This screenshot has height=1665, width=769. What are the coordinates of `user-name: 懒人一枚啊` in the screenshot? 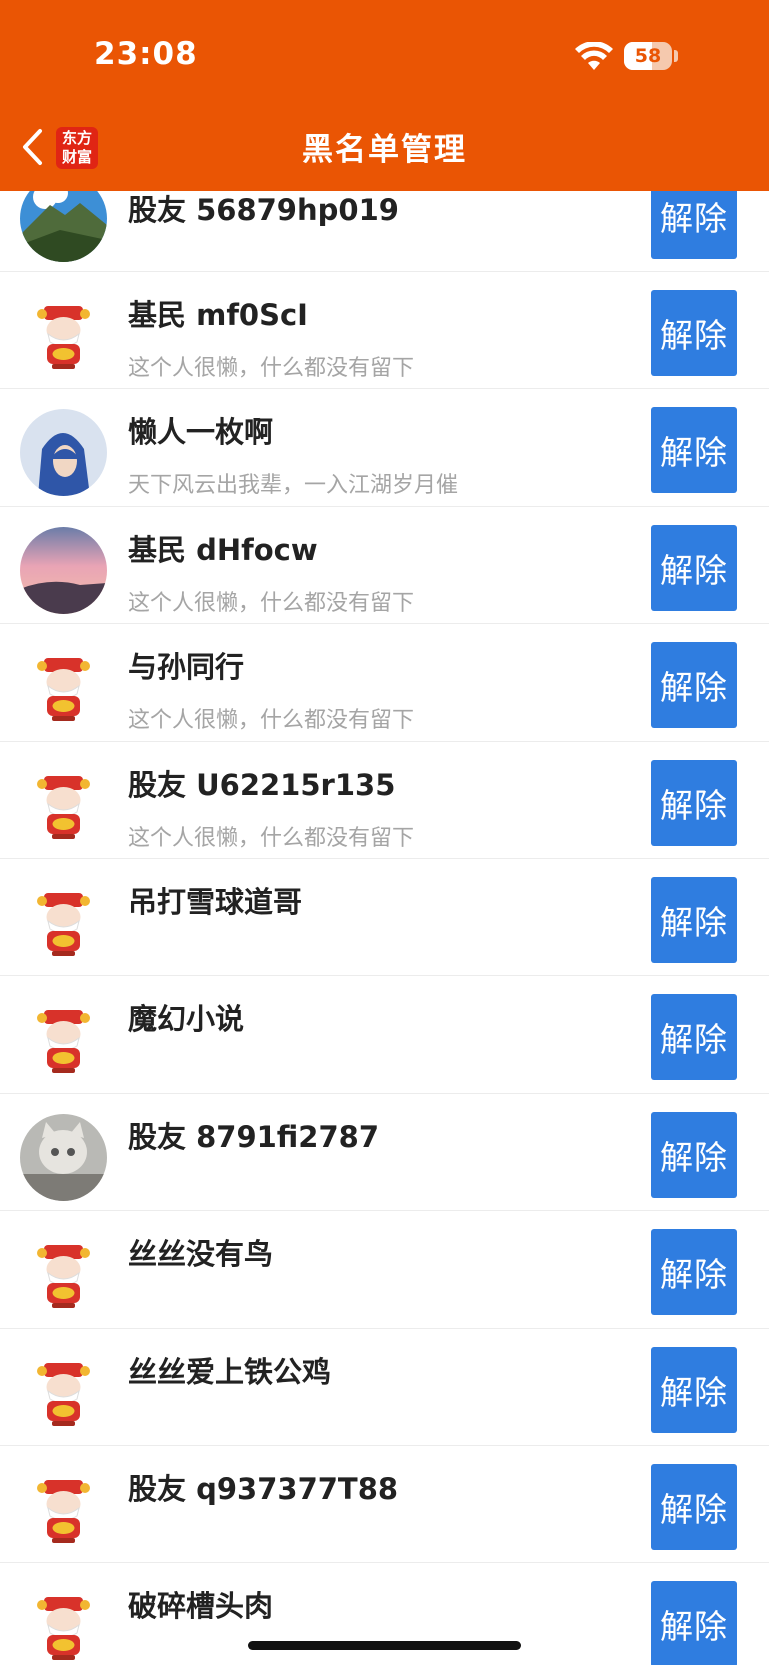 It's located at (201, 432).